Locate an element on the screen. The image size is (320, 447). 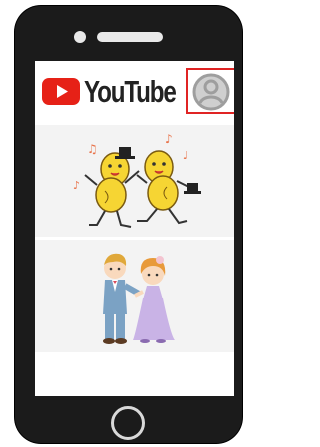
front-camera is located at coordinates (80, 37).